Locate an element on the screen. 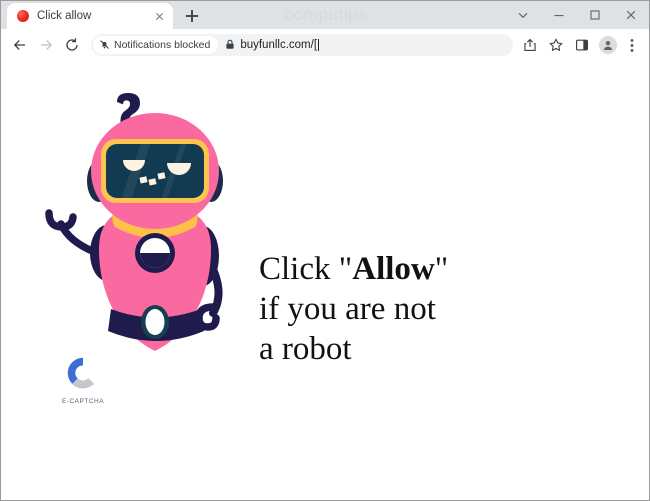 The width and height of the screenshot is (650, 501). bell-slash-icon is located at coordinates (104, 44).